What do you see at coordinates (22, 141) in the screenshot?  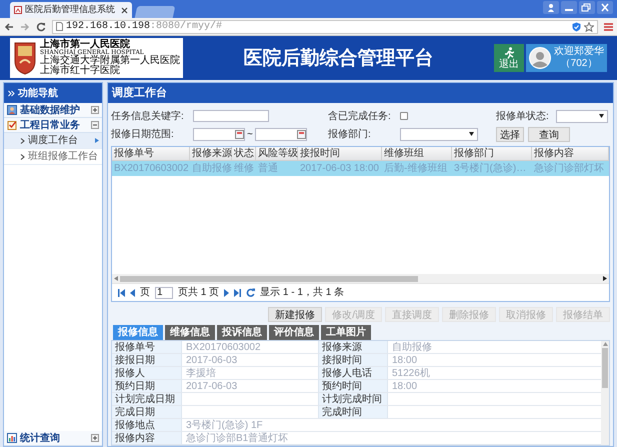 I see `chevron-icon` at bounding box center [22, 141].